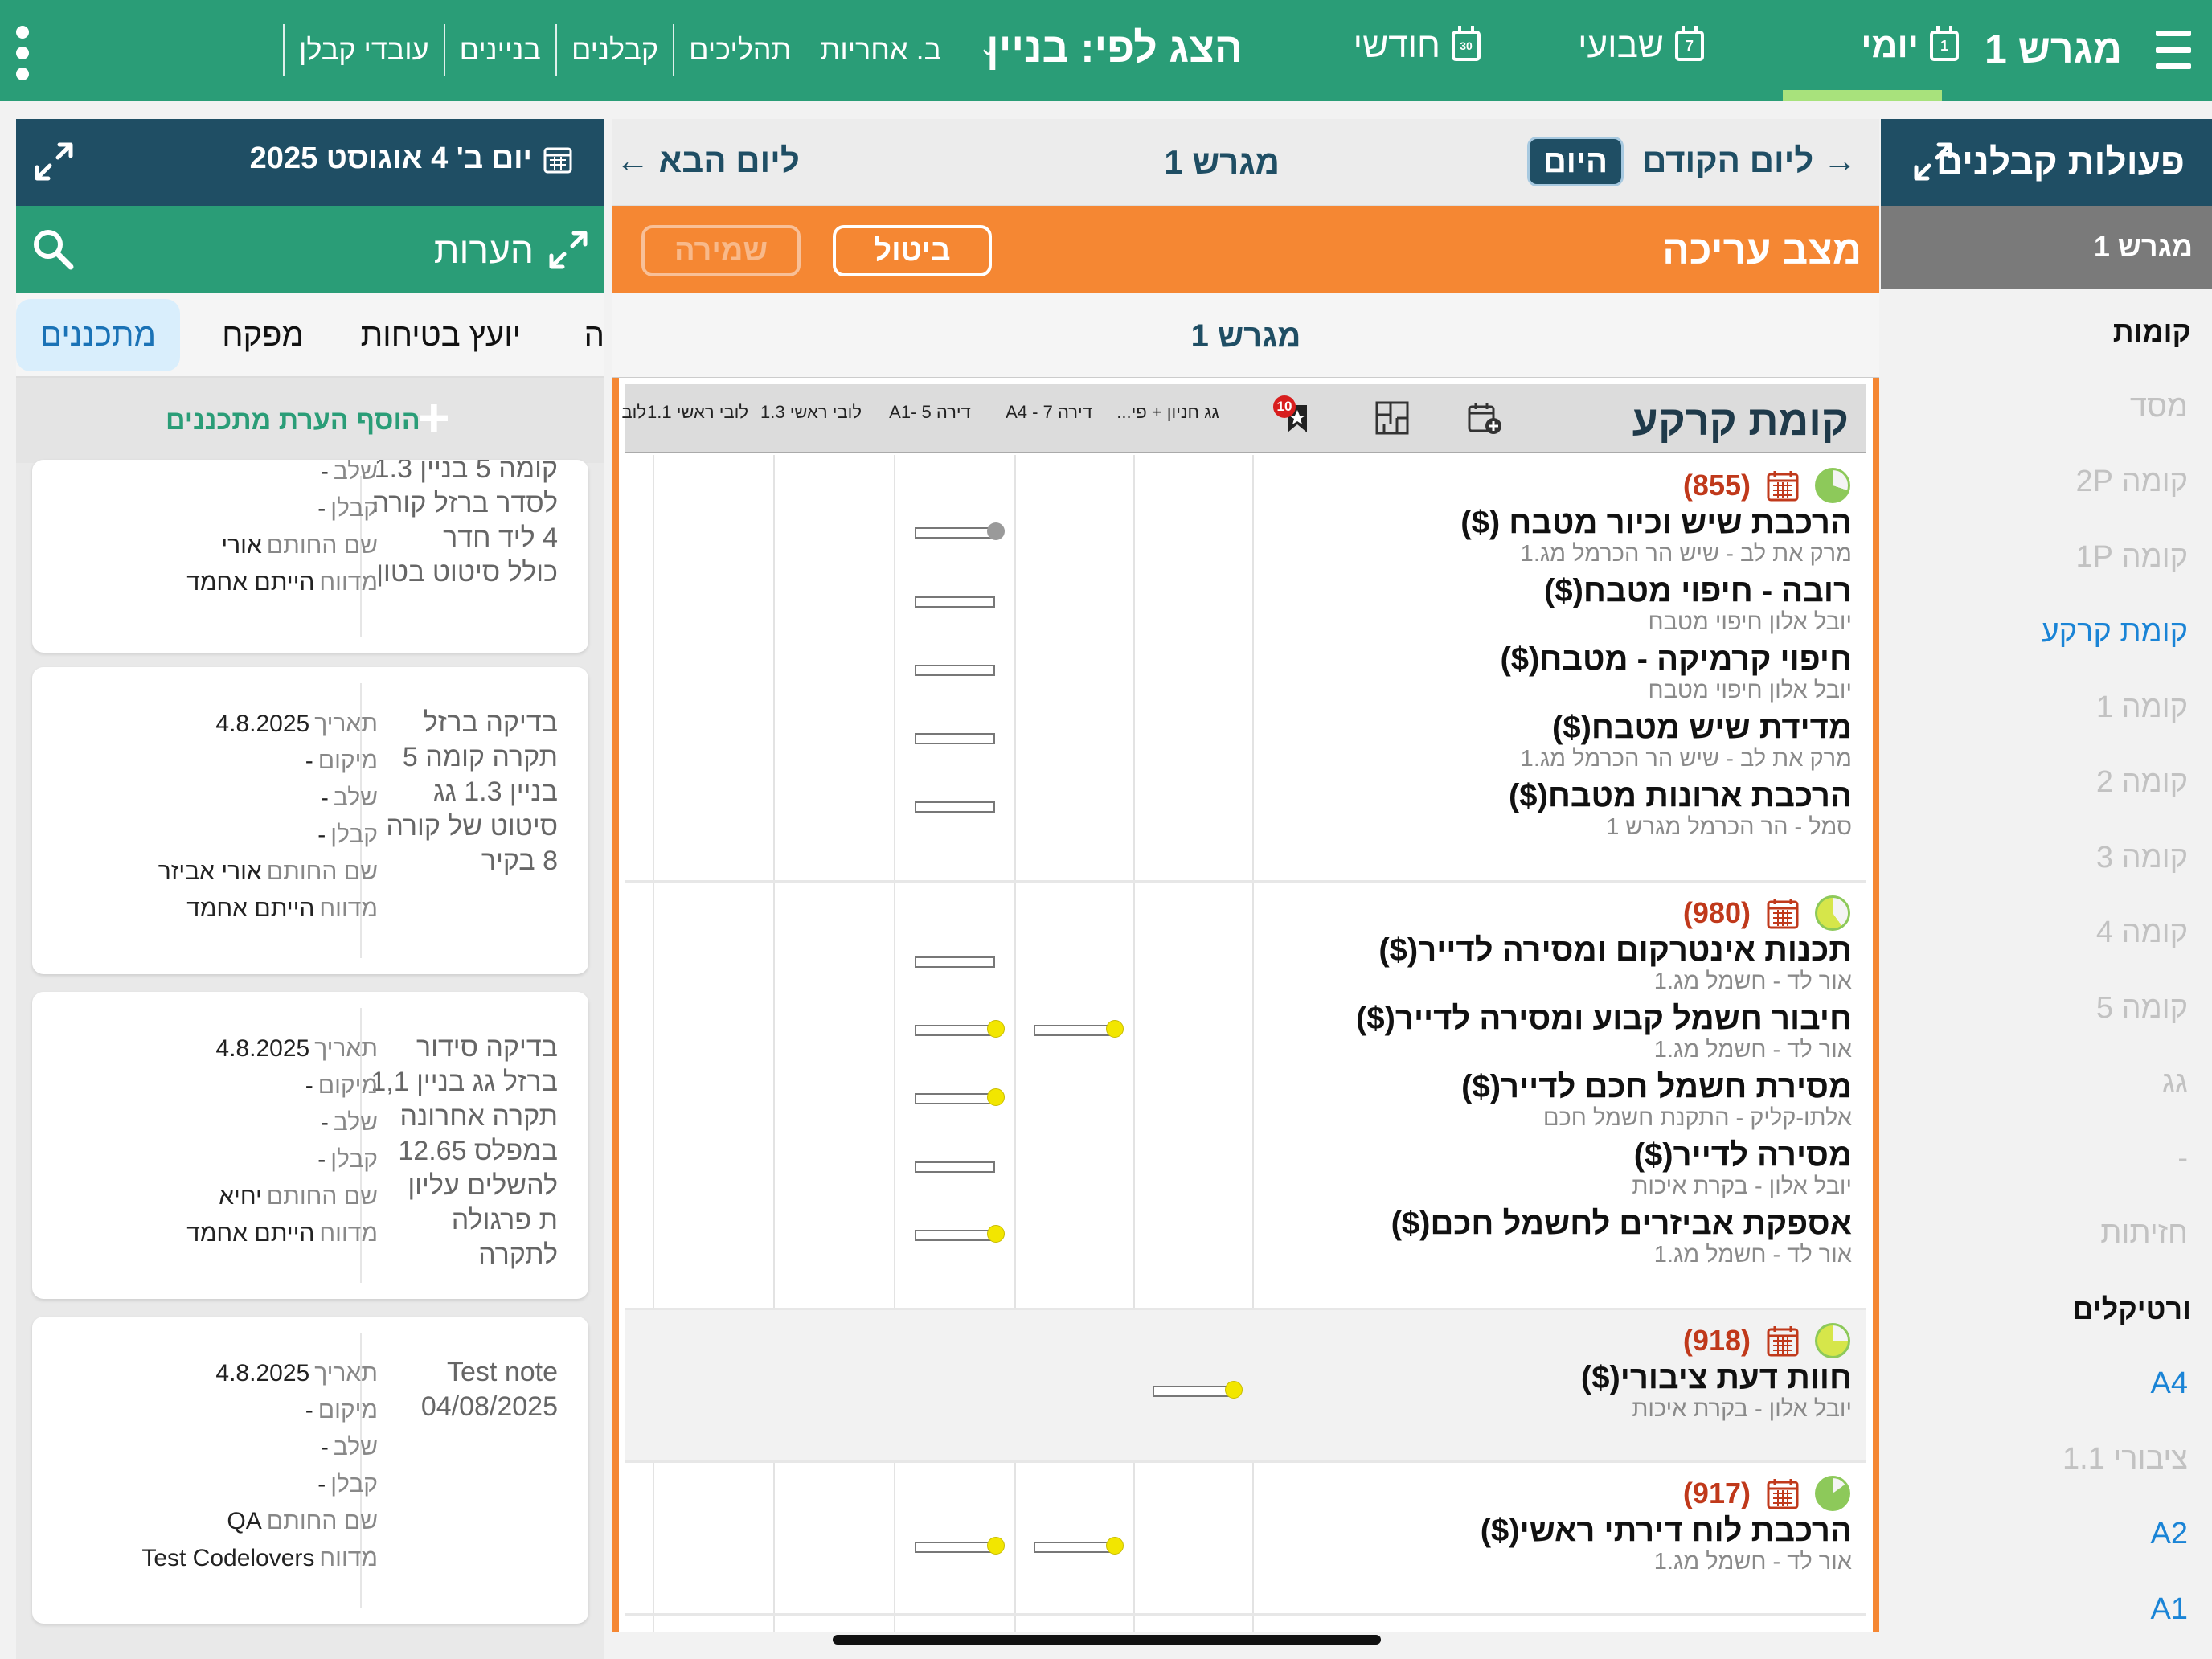 This screenshot has height=1659, width=2212. Describe the element at coordinates (1749, 160) in the screenshot. I see `prev-day-button: → ליום הקודם` at that location.